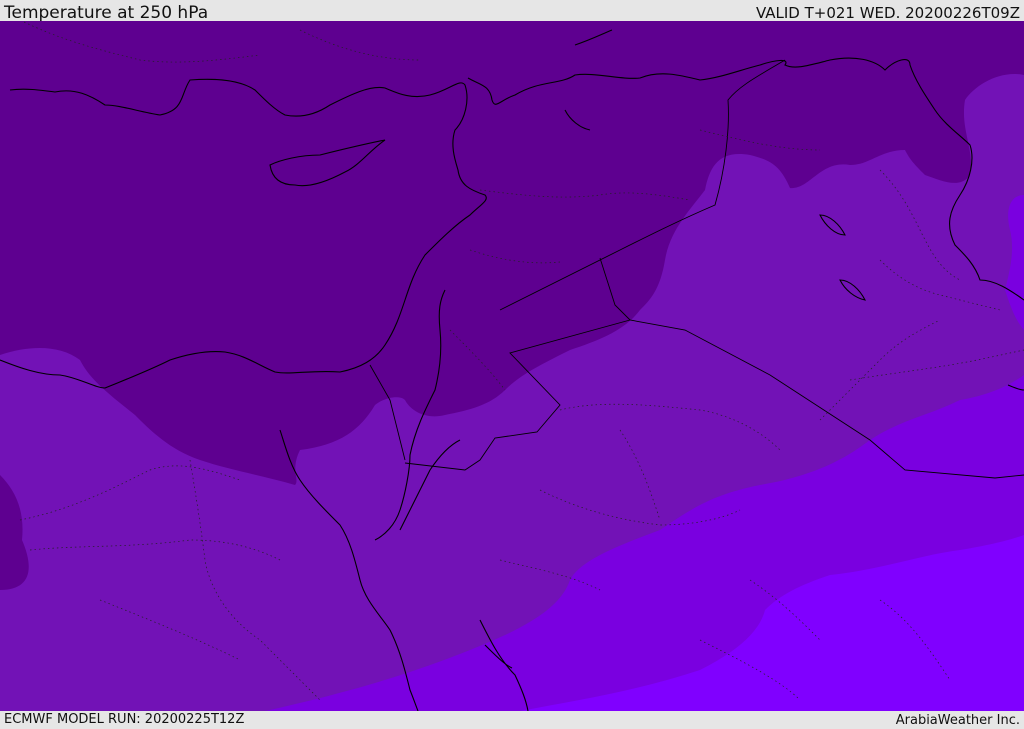  I want to click on credit-label: ArabiaWeather Inc., so click(957, 720).